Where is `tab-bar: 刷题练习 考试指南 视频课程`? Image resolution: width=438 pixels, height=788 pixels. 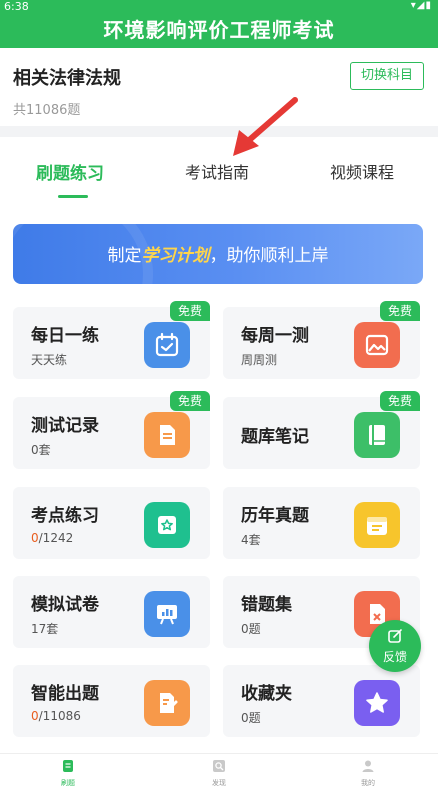 tab-bar: 刷题练习 考试指南 视频课程 is located at coordinates (219, 170).